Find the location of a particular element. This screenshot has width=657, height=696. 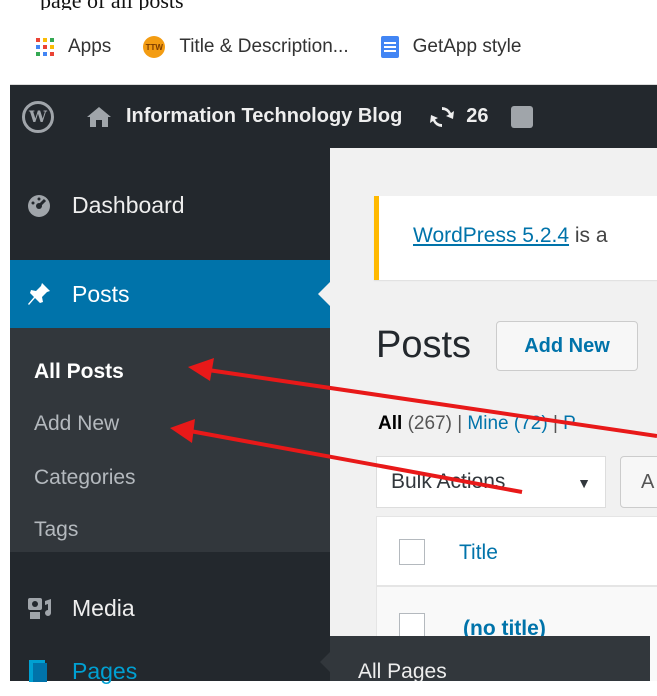

update-notice: WordPress 5.2.4 is a is located at coordinates (515, 238).